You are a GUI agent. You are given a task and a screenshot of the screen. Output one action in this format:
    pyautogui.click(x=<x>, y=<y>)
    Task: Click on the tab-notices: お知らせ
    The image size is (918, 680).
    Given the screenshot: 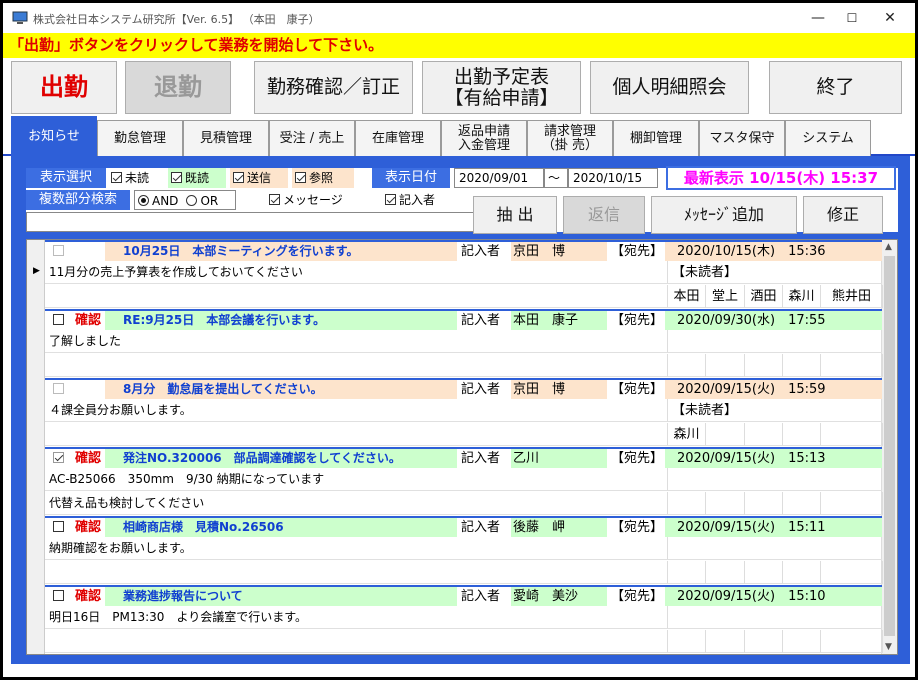 What is the action you would take?
    pyautogui.click(x=54, y=136)
    